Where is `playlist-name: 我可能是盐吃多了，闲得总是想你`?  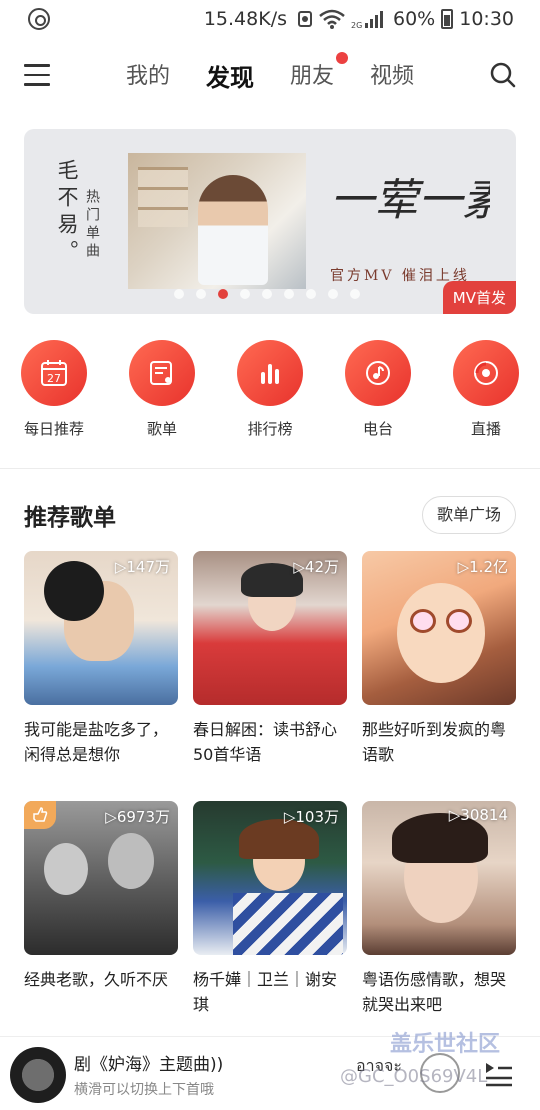 playlist-name: 我可能是盐吃多了，闲得总是想你 is located at coordinates (96, 742).